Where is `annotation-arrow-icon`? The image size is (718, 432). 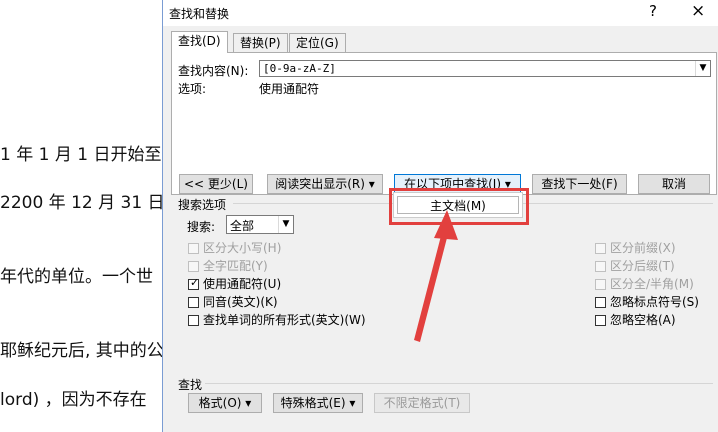
annotation-arrow-icon is located at coordinates (436, 276).